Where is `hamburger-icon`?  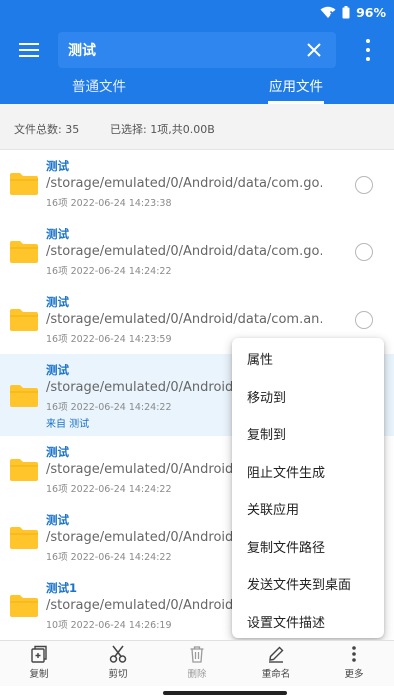 hamburger-icon is located at coordinates (29, 50).